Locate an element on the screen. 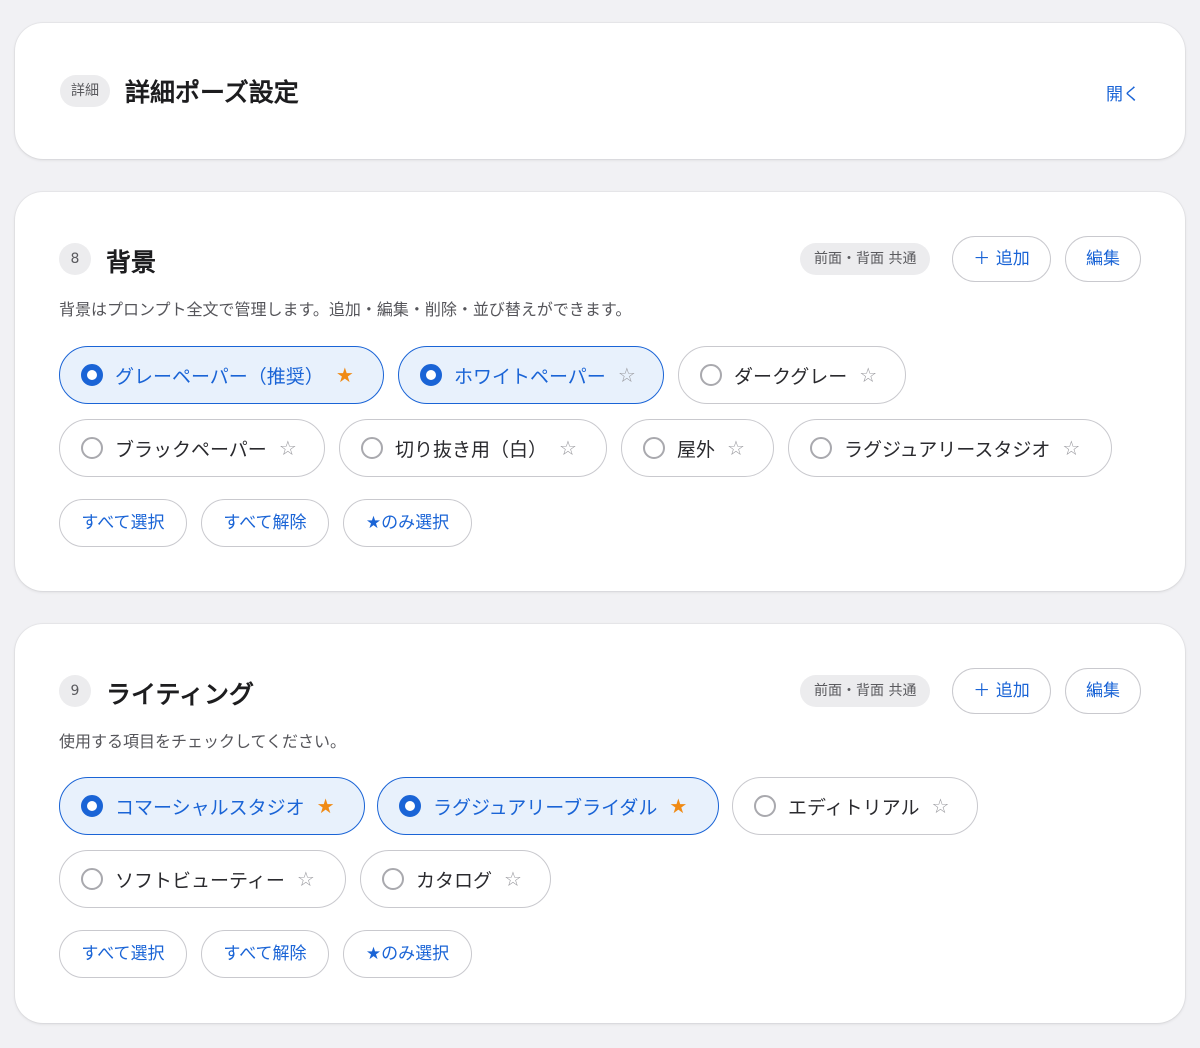 This screenshot has width=1200, height=1048. detail-badge: 詳細 is located at coordinates (85, 91).